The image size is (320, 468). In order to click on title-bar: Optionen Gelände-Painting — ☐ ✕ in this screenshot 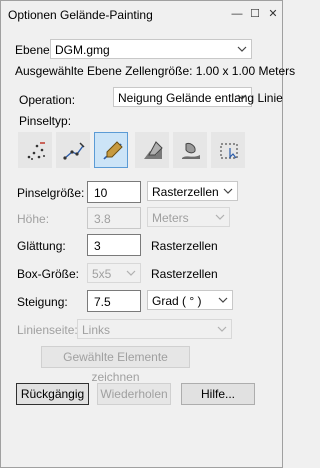, I will do `click(141, 15)`.